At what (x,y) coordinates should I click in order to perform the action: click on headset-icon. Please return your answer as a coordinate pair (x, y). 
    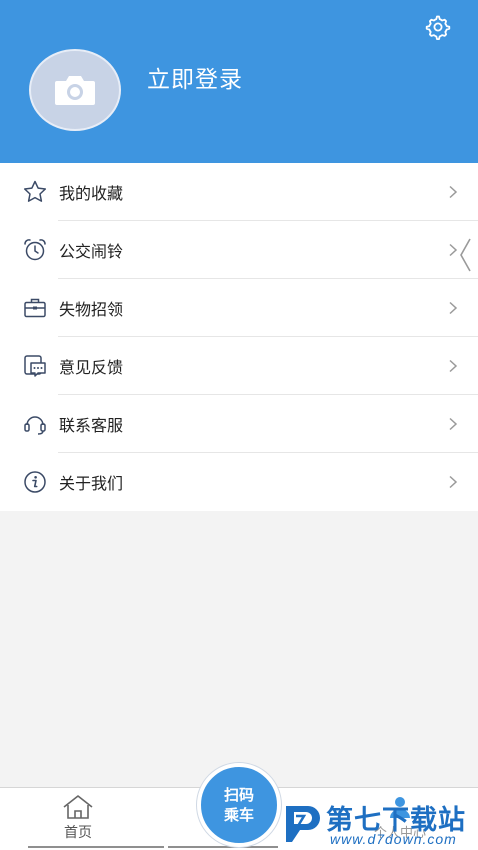
    Looking at the image, I should click on (34, 424).